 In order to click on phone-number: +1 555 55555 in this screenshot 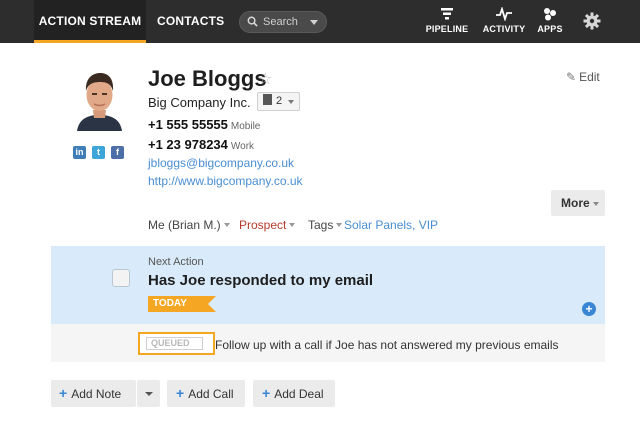, I will do `click(188, 124)`.